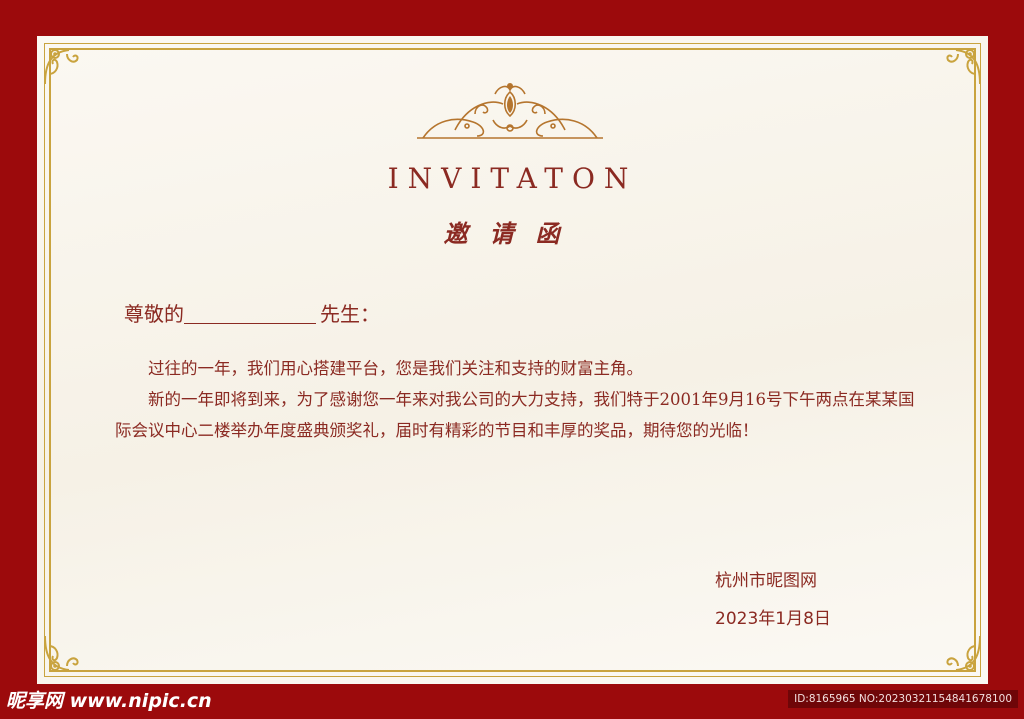 The image size is (1024, 719). What do you see at coordinates (395, 368) in the screenshot?
I see `body-paragraph: 过往的一年，我们用心搭建平台，您是我们关注和支持的财富主角。` at bounding box center [395, 368].